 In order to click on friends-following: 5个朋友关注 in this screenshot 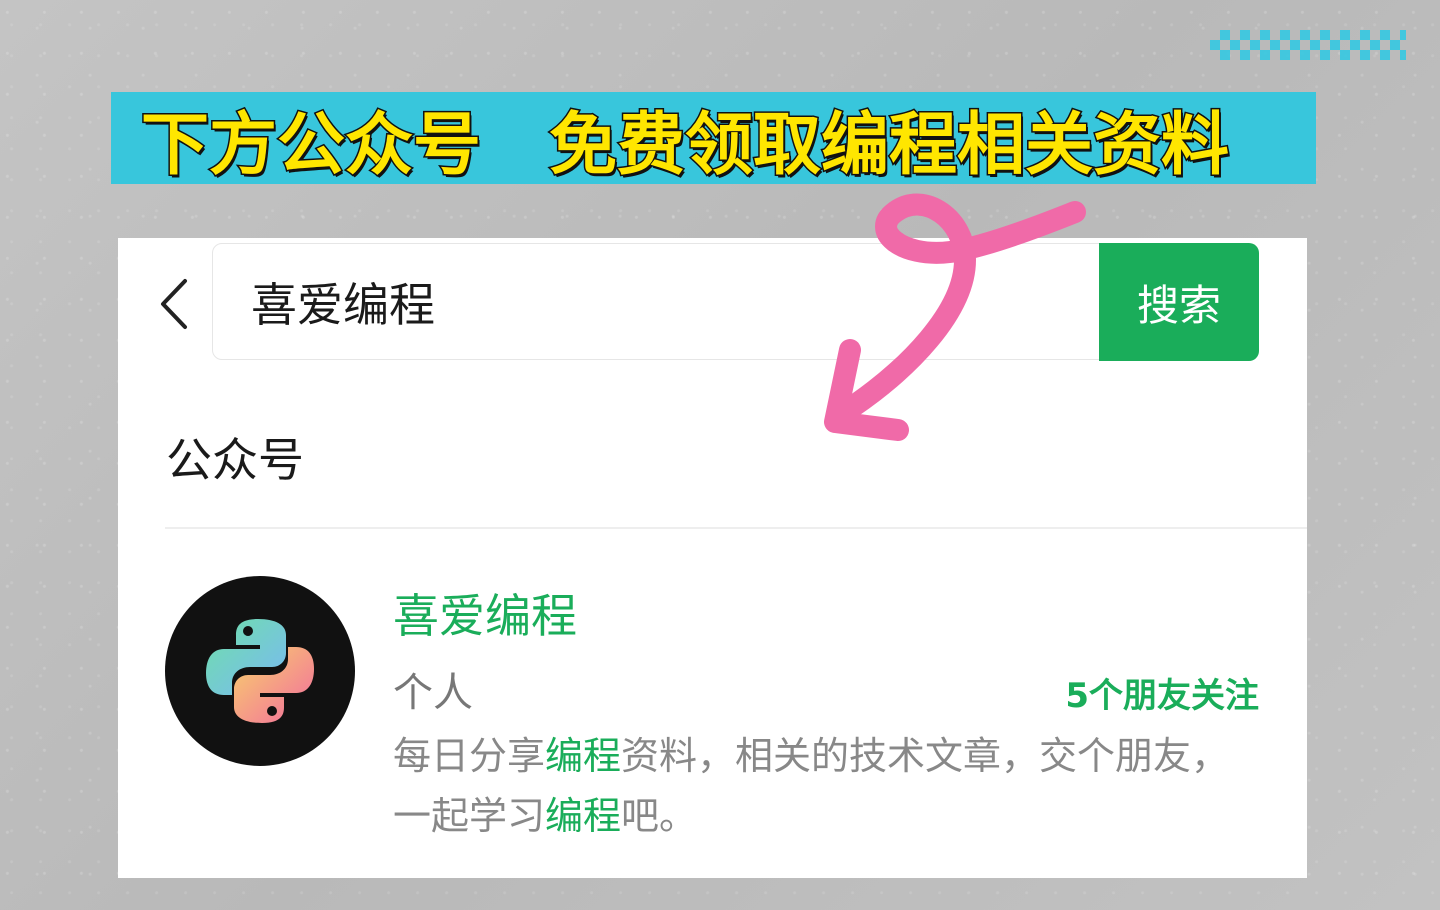, I will do `click(1162, 696)`.